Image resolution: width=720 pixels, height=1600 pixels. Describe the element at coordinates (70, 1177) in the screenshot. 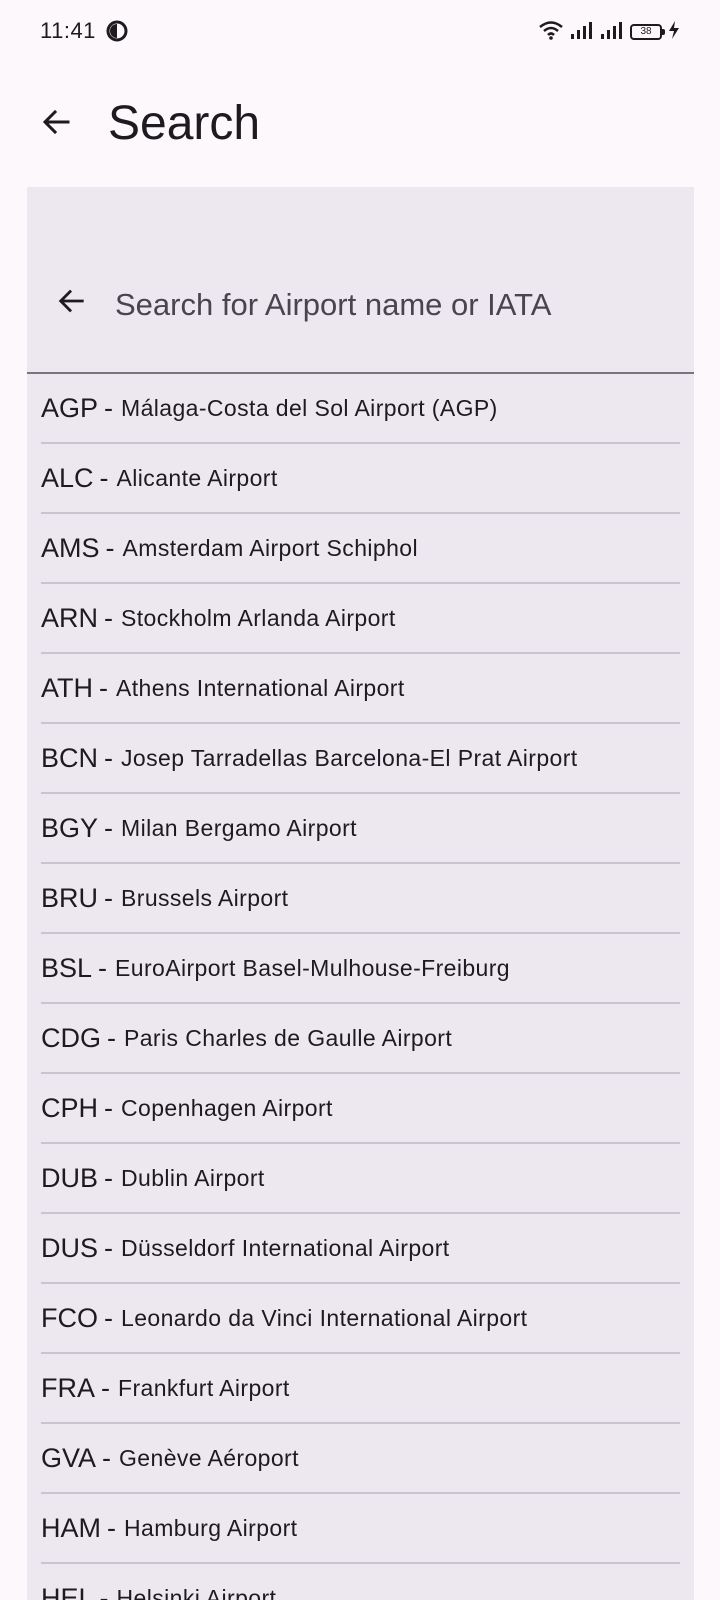

I see `airport-code: DUB` at that location.